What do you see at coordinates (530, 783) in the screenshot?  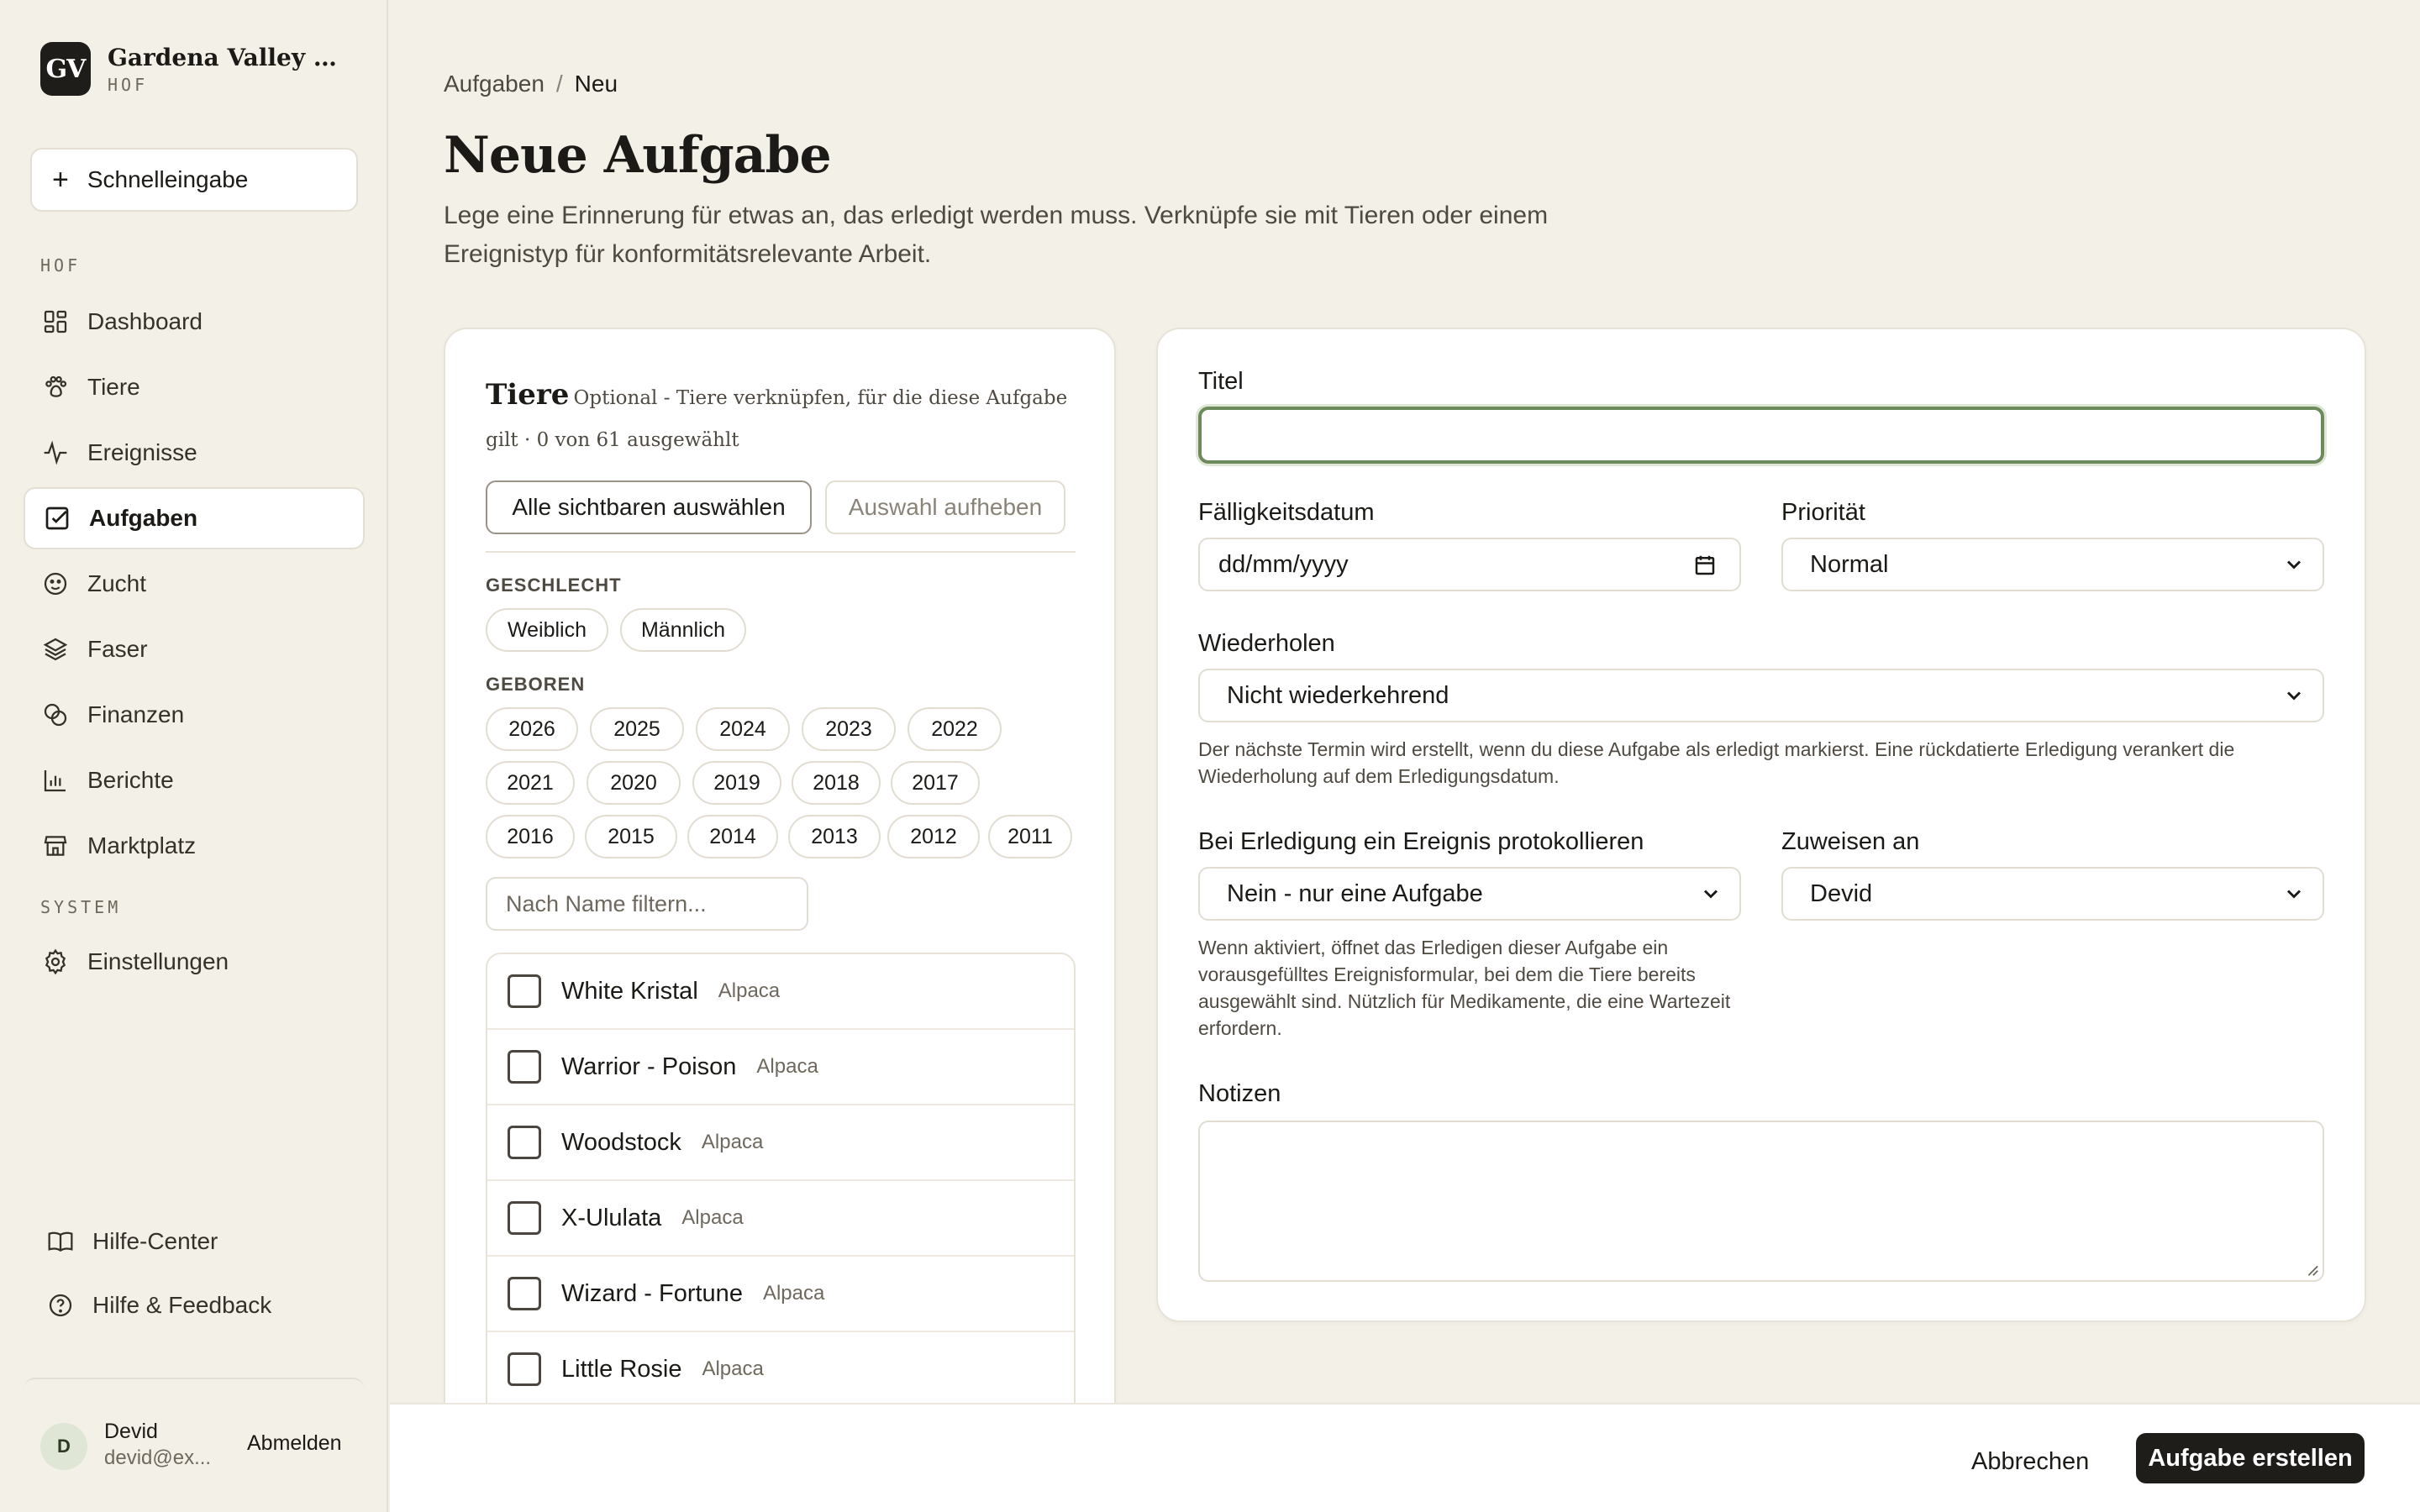 I see `chip-year-2021: 2021` at bounding box center [530, 783].